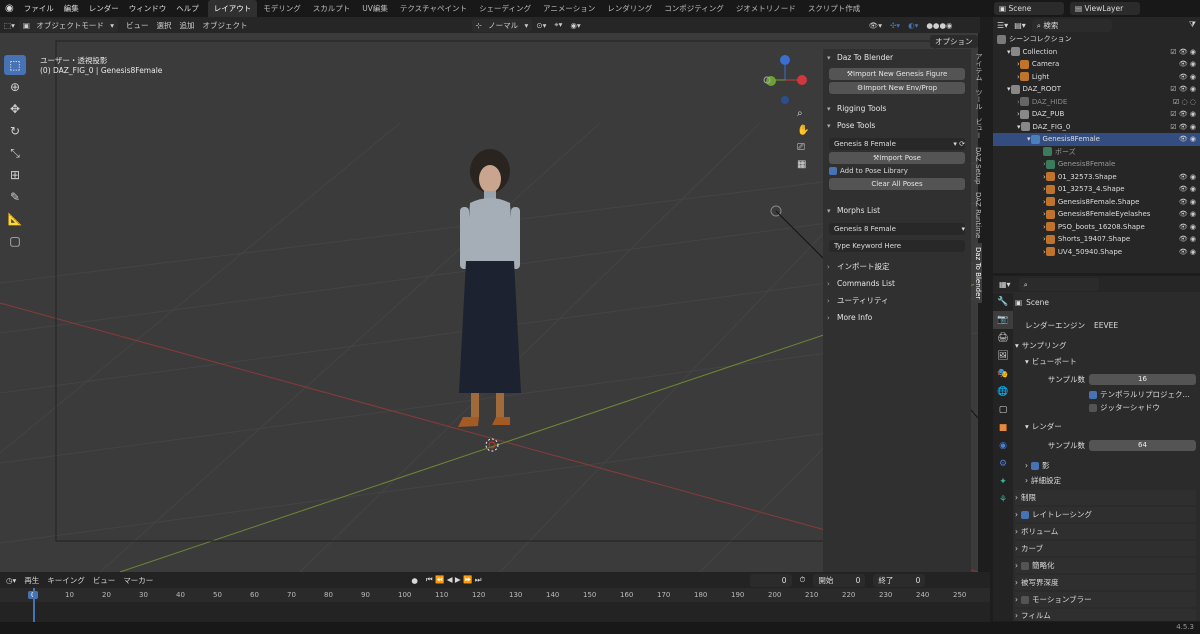  Describe the element at coordinates (1003, 338) in the screenshot. I see `output-tab-icon: 🖨` at that location.